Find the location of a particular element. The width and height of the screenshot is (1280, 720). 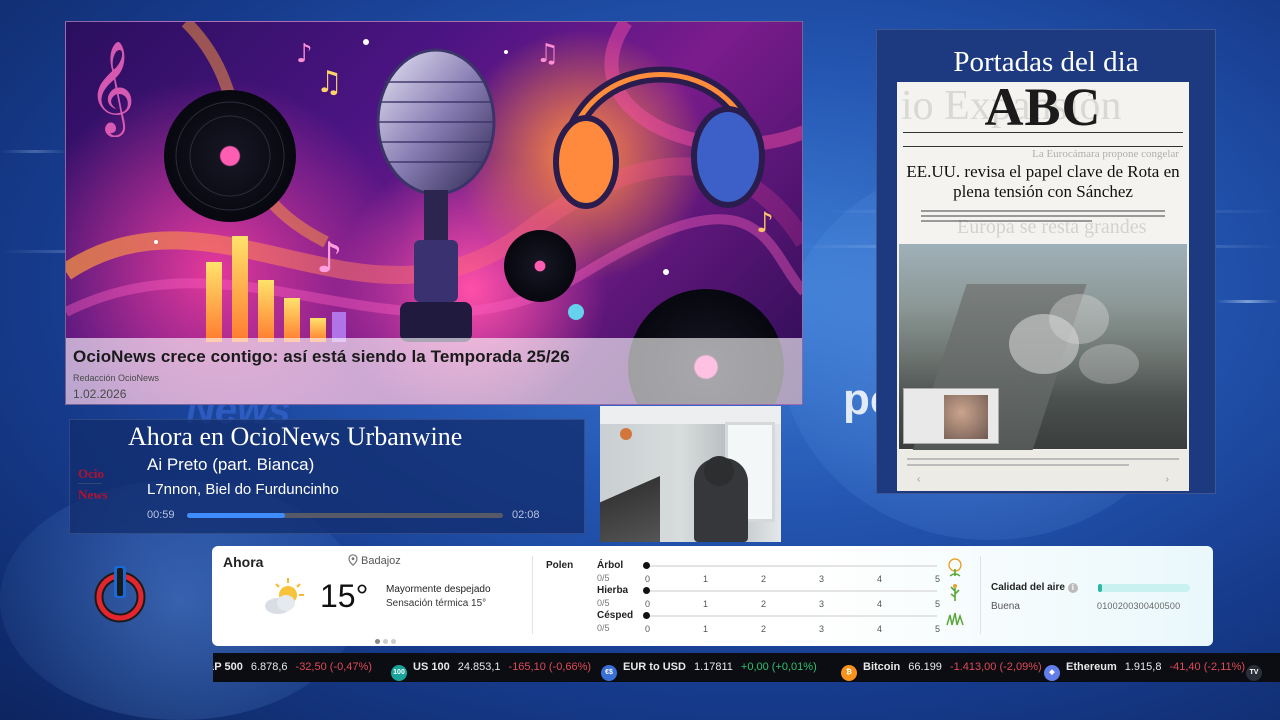

weather-location-name: Badajoz is located at coordinates (381, 561).